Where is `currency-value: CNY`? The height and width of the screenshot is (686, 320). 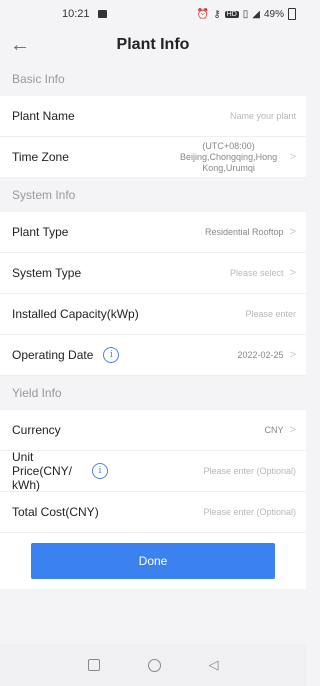
currency-value: CNY is located at coordinates (274, 430).